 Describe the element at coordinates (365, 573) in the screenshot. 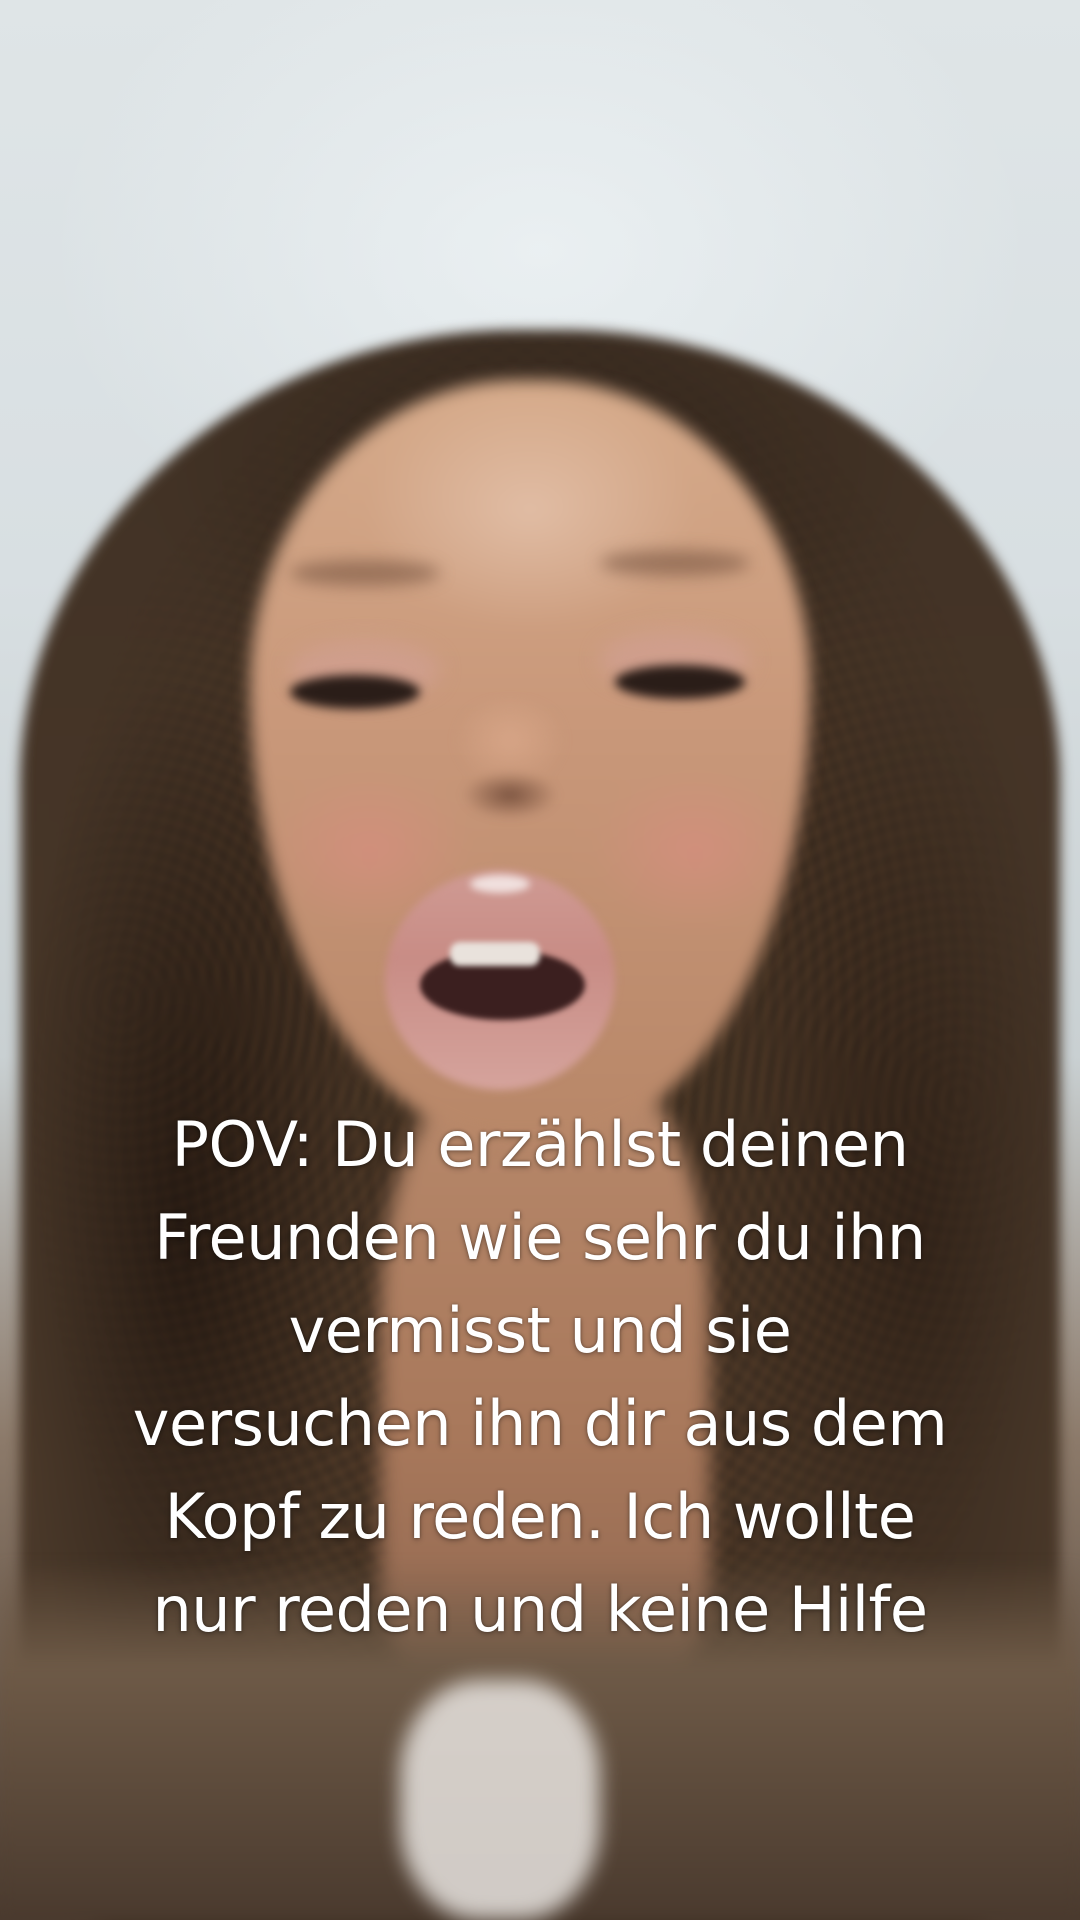

I see `left-eyebrow` at that location.